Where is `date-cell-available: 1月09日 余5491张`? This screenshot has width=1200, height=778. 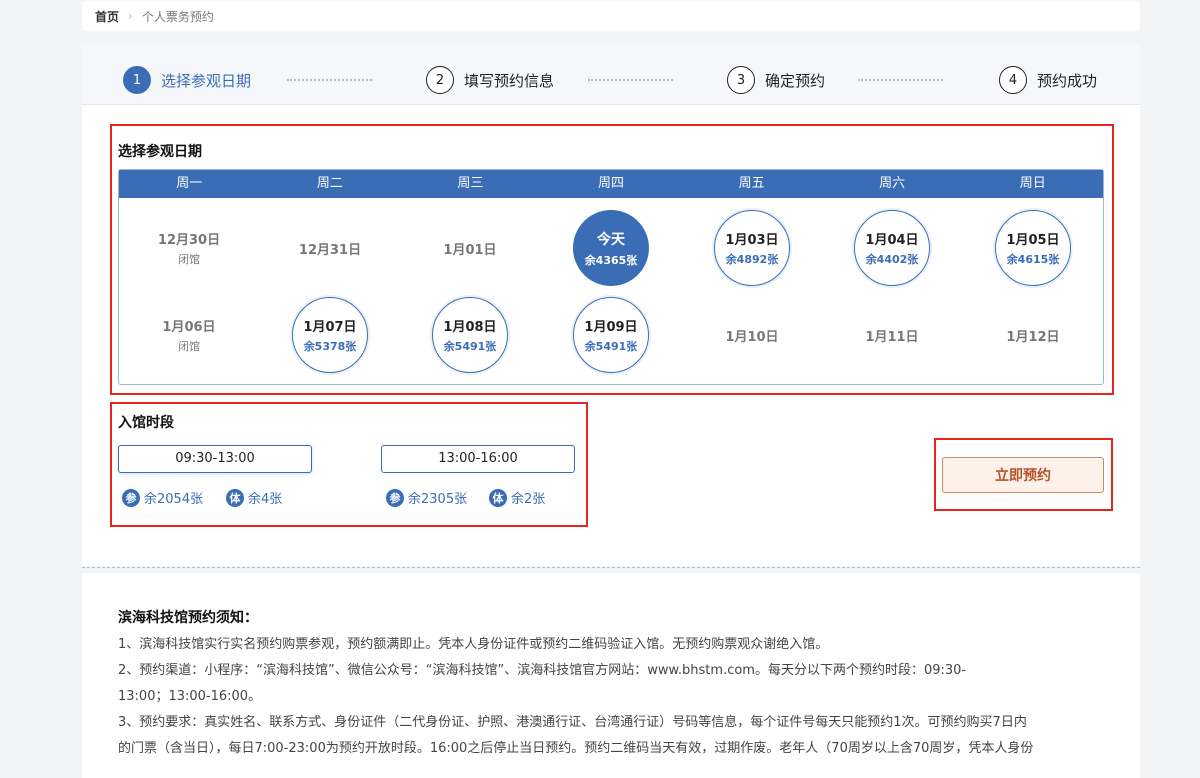 date-cell-available: 1月09日 余5491张 is located at coordinates (611, 335).